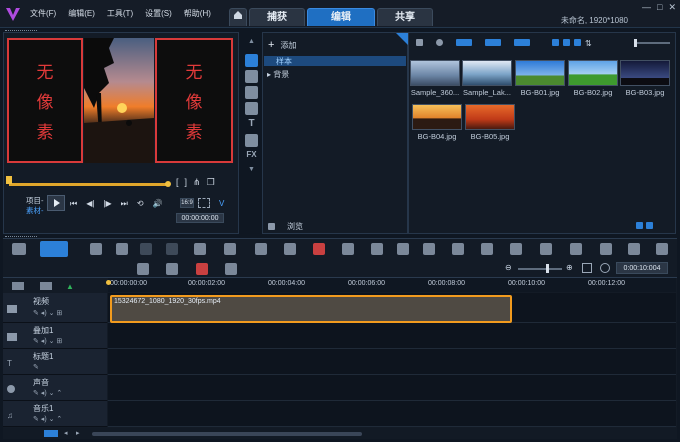 This screenshot has height=442, width=680. What do you see at coordinates (158, 13) in the screenshot?
I see `menu-settings: 设置(S)` at bounding box center [158, 13].